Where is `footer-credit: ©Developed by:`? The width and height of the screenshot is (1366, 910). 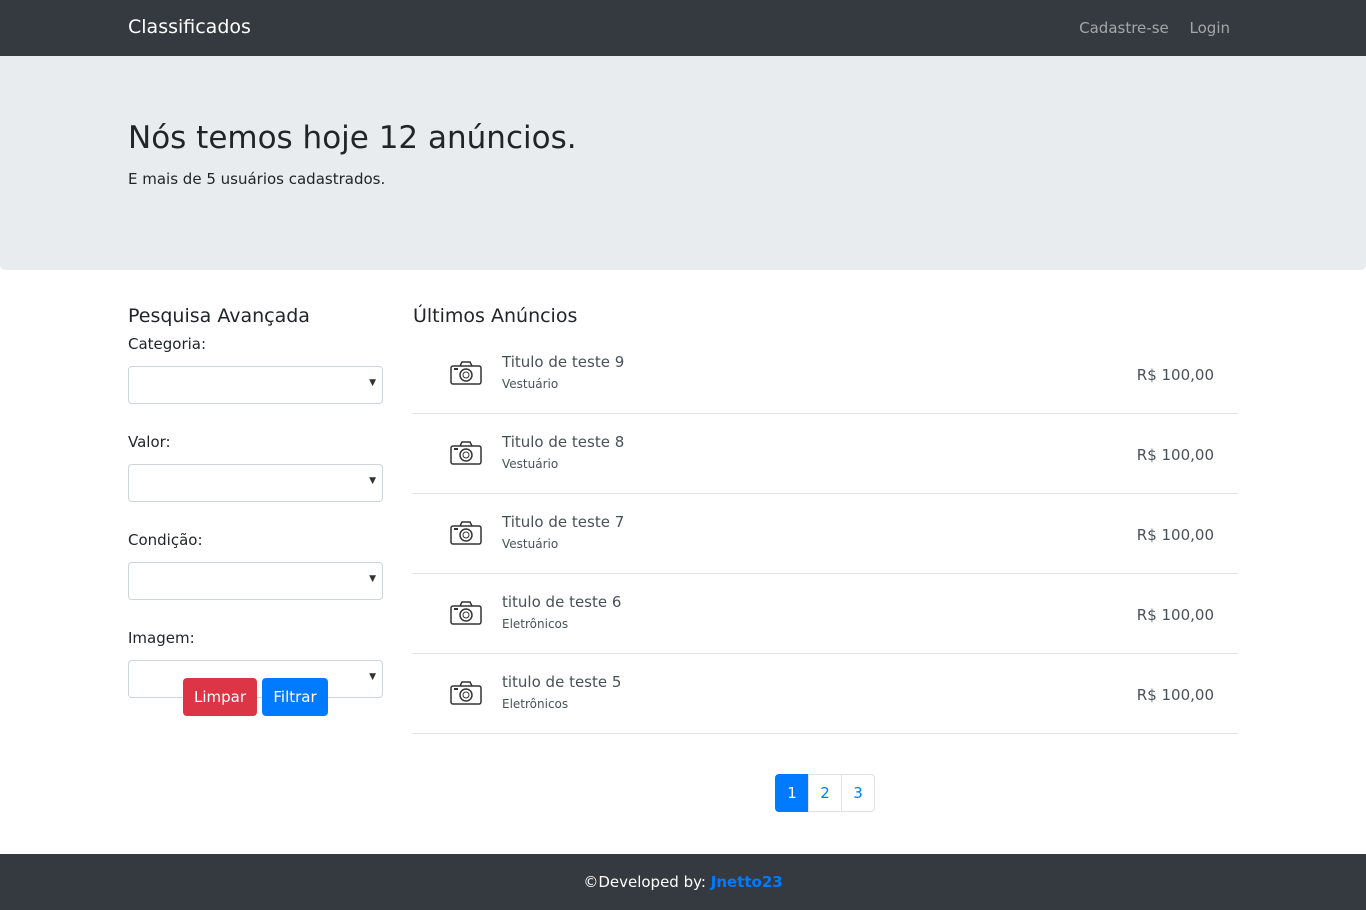 footer-credit: ©Developed by: is located at coordinates (644, 882).